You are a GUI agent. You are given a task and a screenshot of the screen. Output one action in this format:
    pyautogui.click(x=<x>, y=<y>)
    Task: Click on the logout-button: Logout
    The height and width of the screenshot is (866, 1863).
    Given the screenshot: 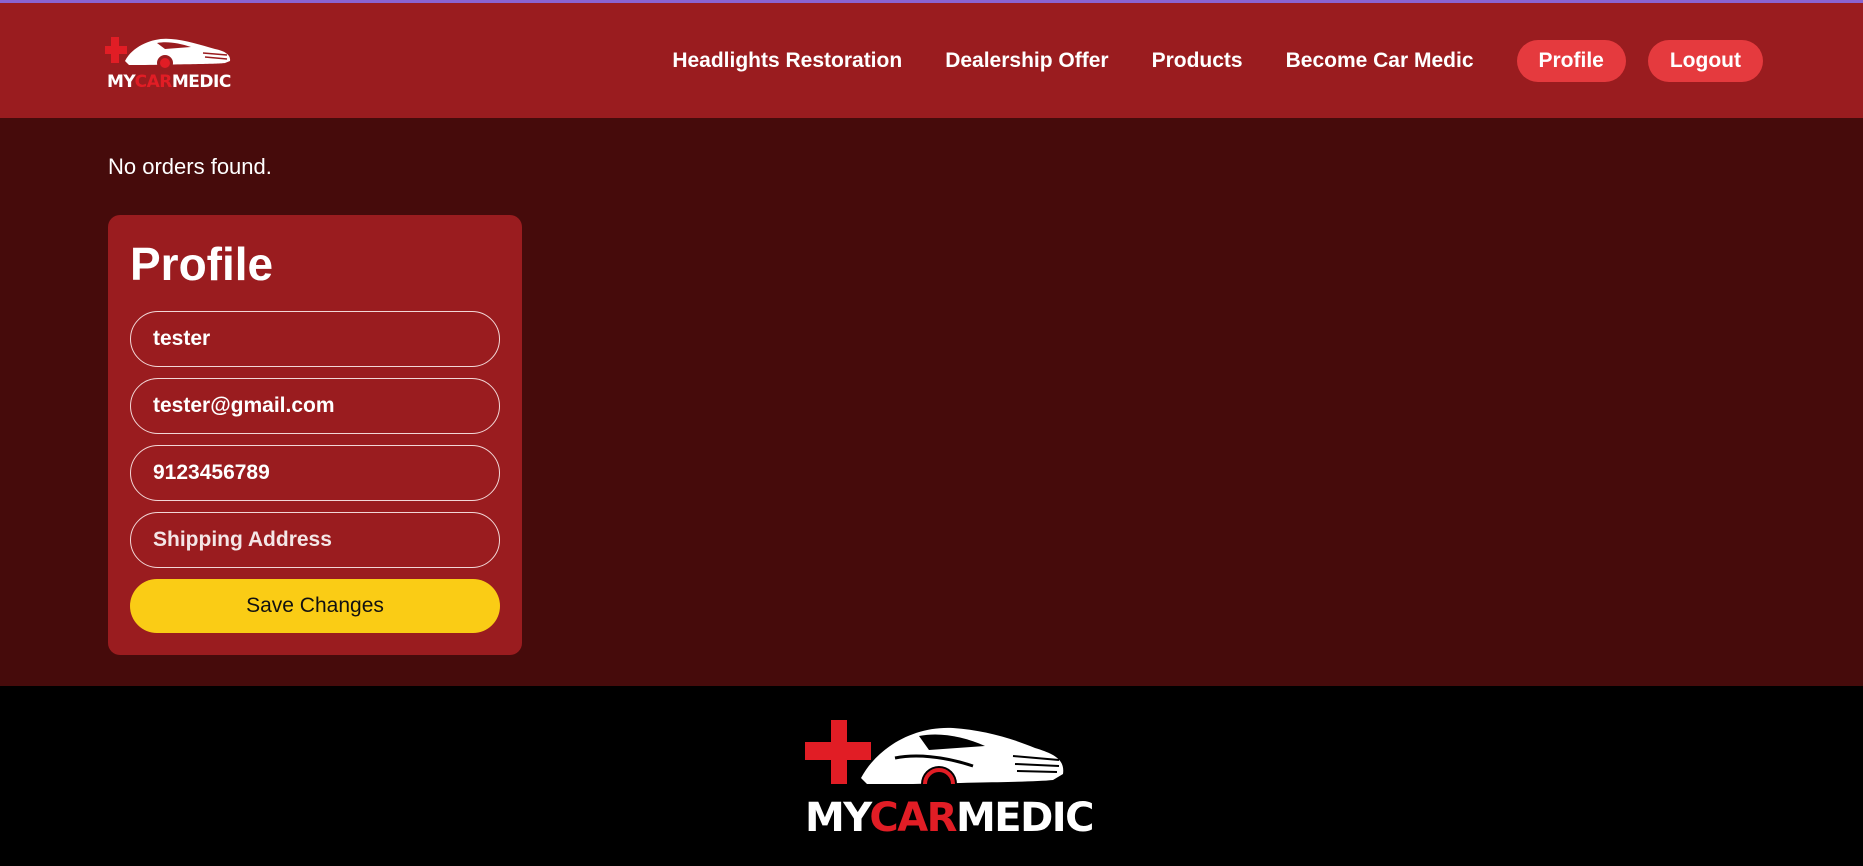 What is the action you would take?
    pyautogui.click(x=1705, y=61)
    